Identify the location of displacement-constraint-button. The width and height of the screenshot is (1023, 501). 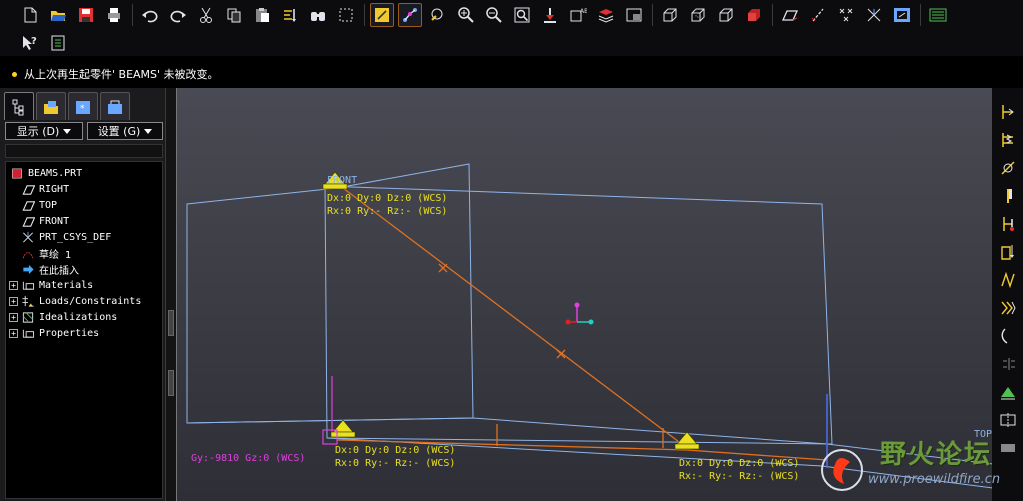
(1008, 392).